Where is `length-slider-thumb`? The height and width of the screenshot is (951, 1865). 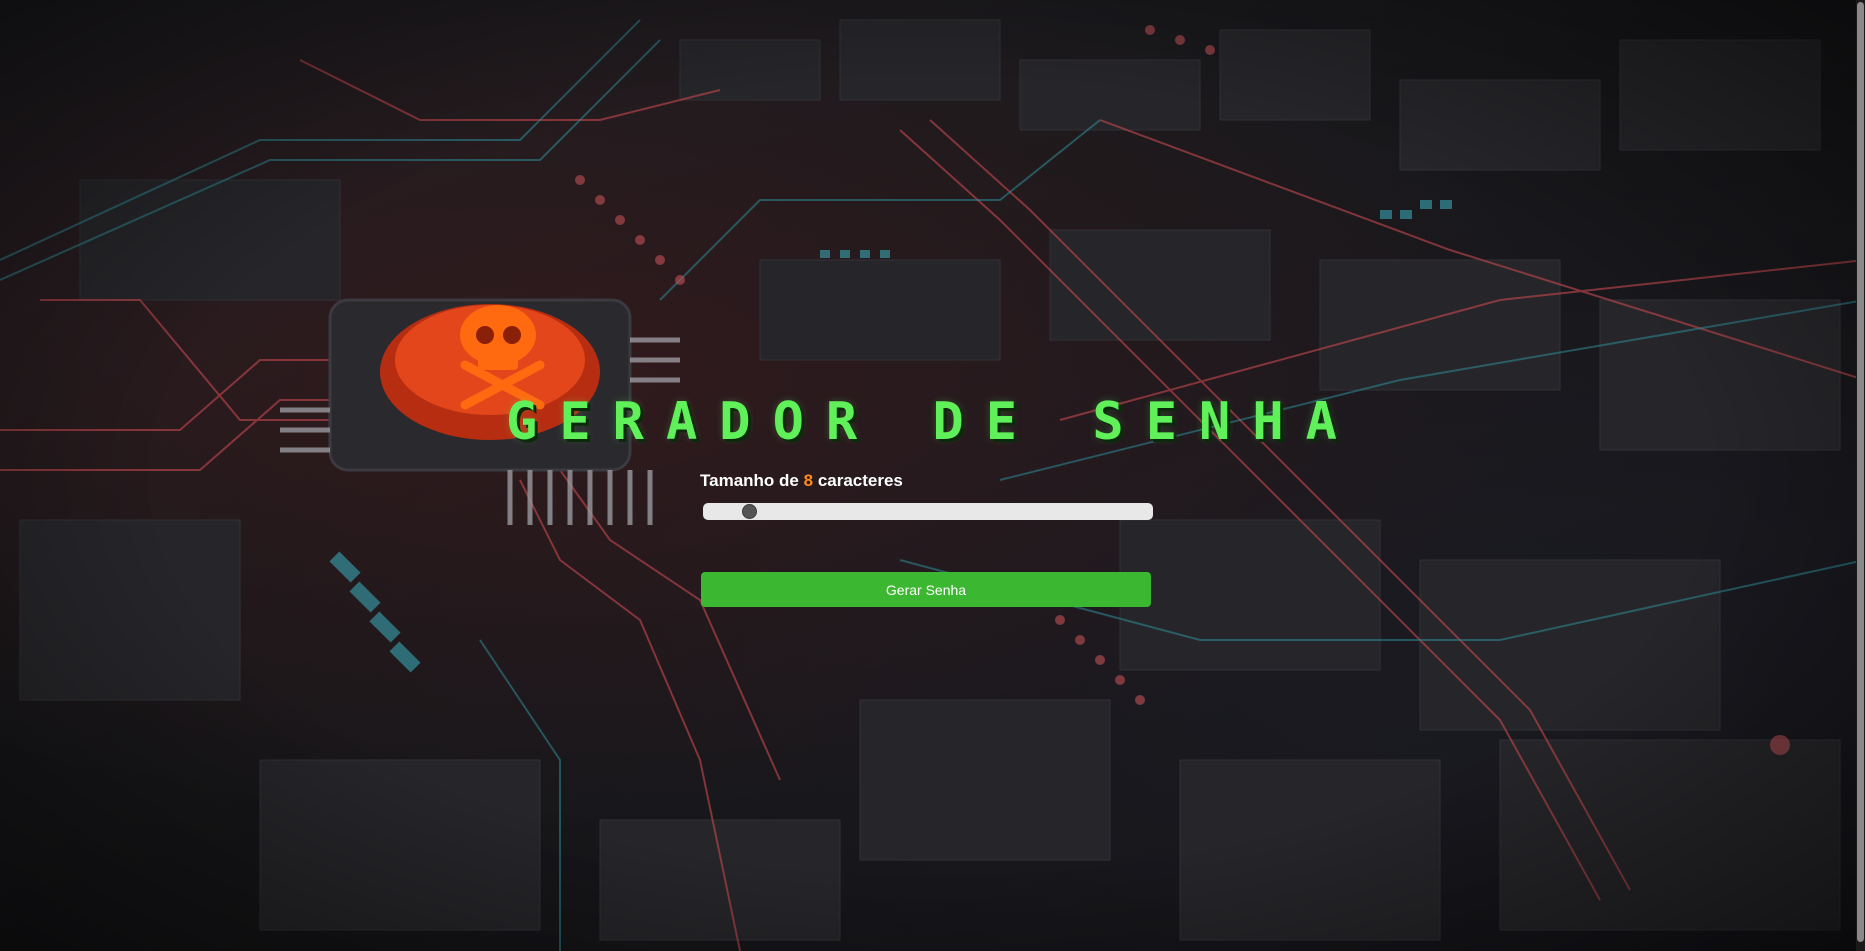
length-slider-thumb is located at coordinates (749, 511).